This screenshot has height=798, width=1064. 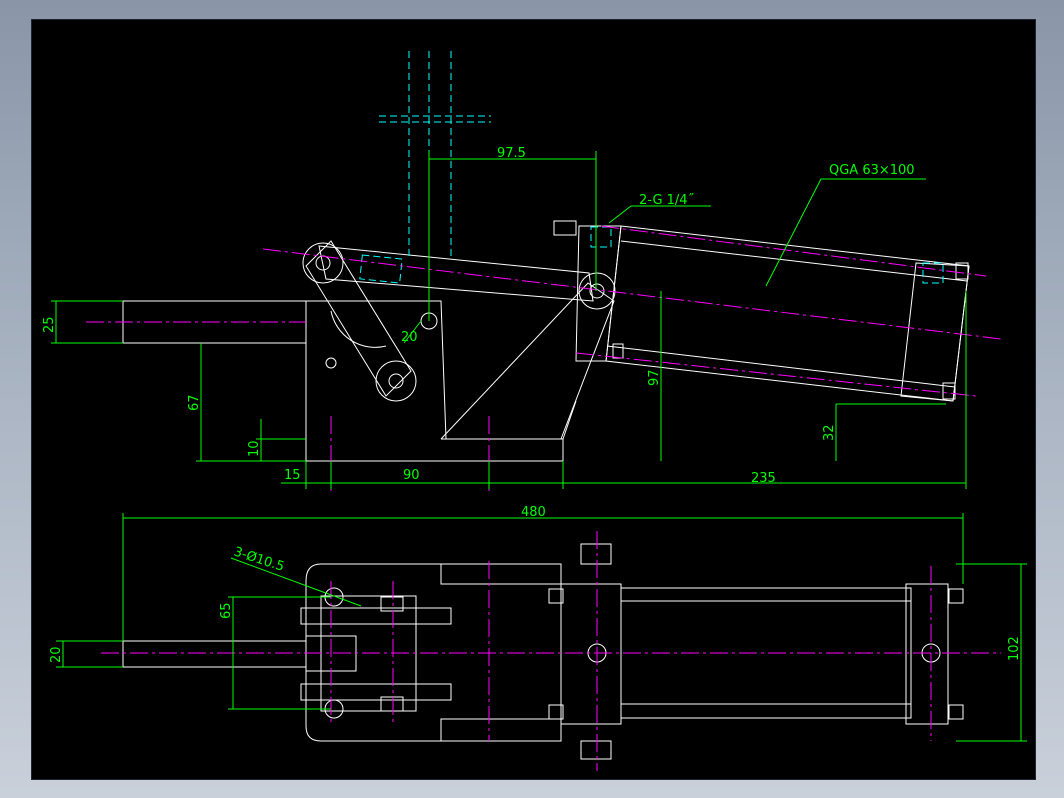 What do you see at coordinates (392, 704) in the screenshot?
I see `plan-bolt-bottom` at bounding box center [392, 704].